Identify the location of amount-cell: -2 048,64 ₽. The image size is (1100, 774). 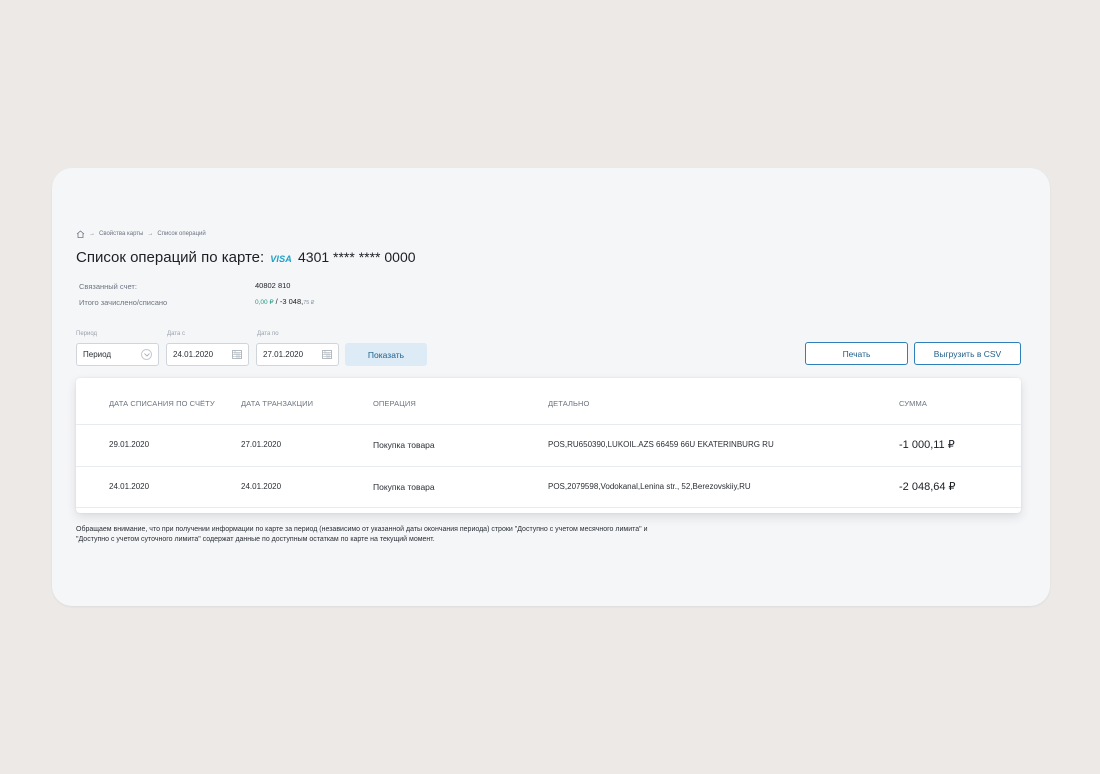
(927, 487).